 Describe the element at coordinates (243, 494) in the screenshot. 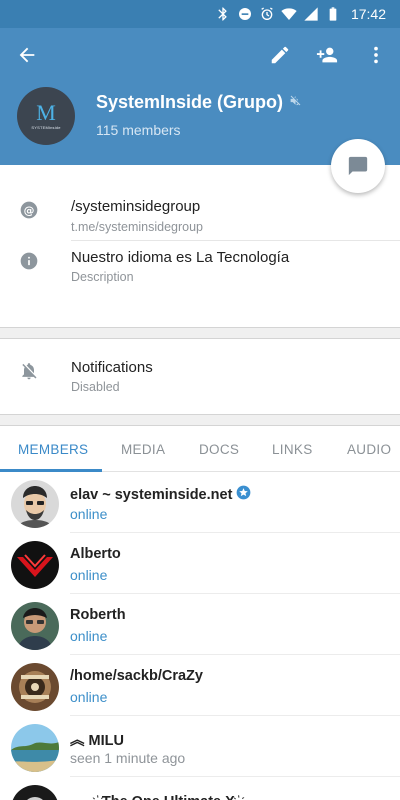

I see `verified-badge-icon` at that location.